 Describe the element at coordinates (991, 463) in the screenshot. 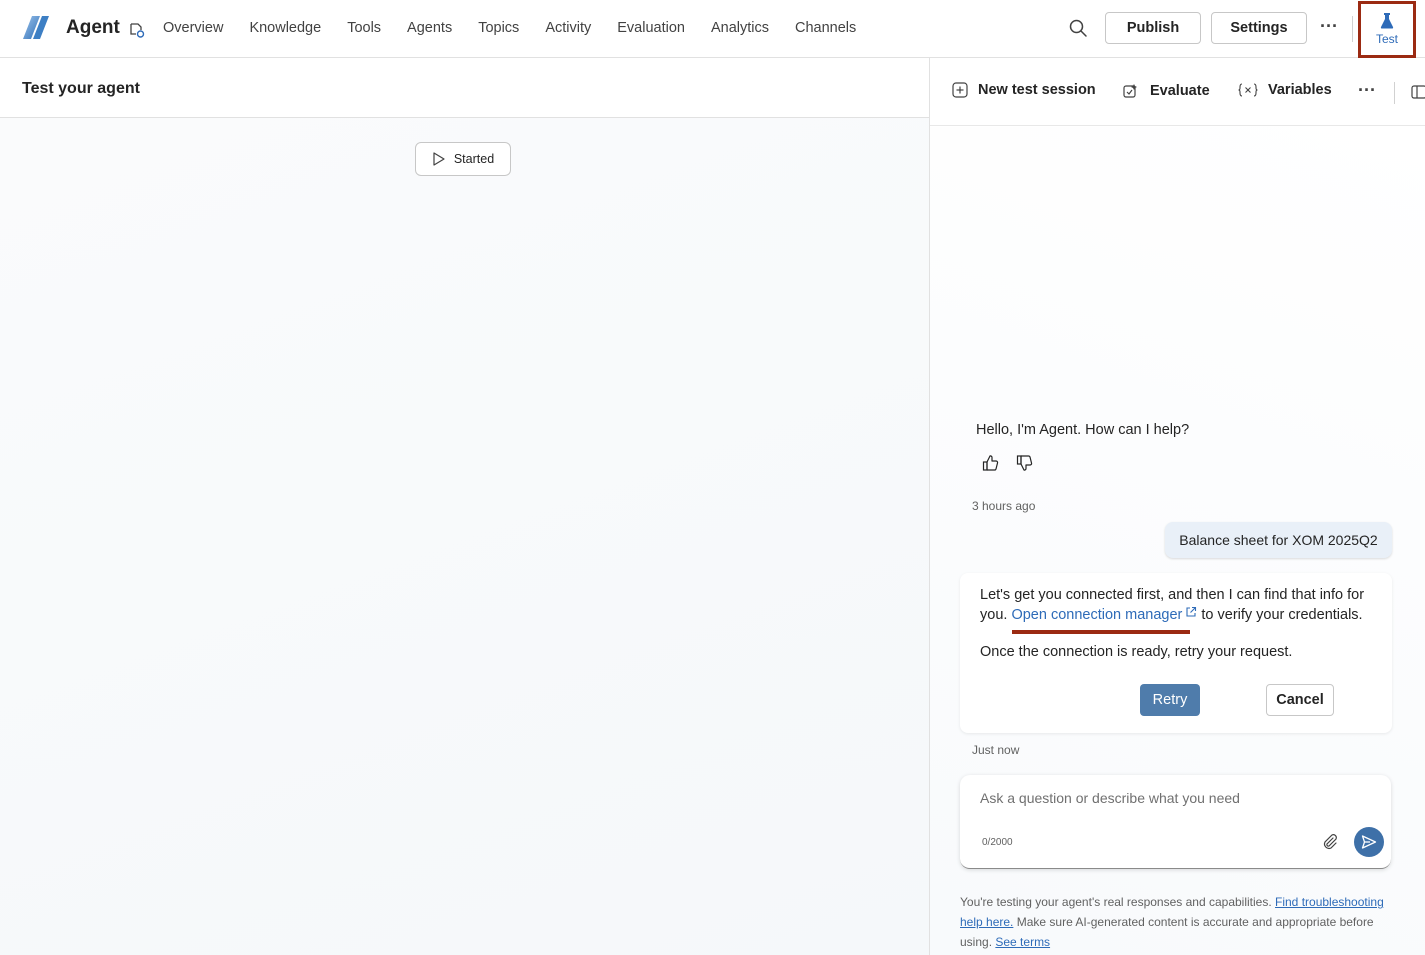

I see `thumbs-up-icon` at that location.